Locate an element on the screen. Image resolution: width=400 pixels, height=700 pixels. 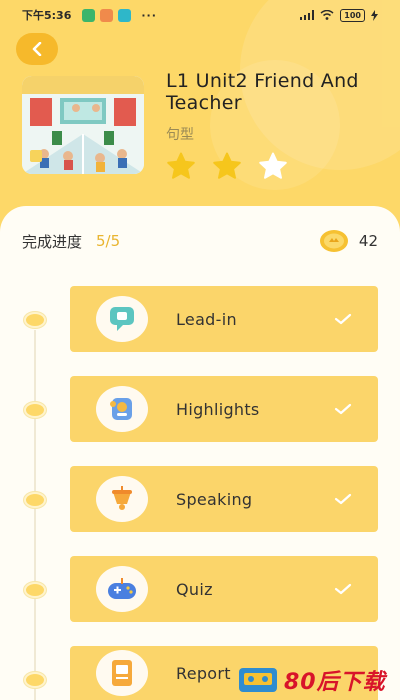
watermark: 80后下载 is located at coordinates (319, 680).